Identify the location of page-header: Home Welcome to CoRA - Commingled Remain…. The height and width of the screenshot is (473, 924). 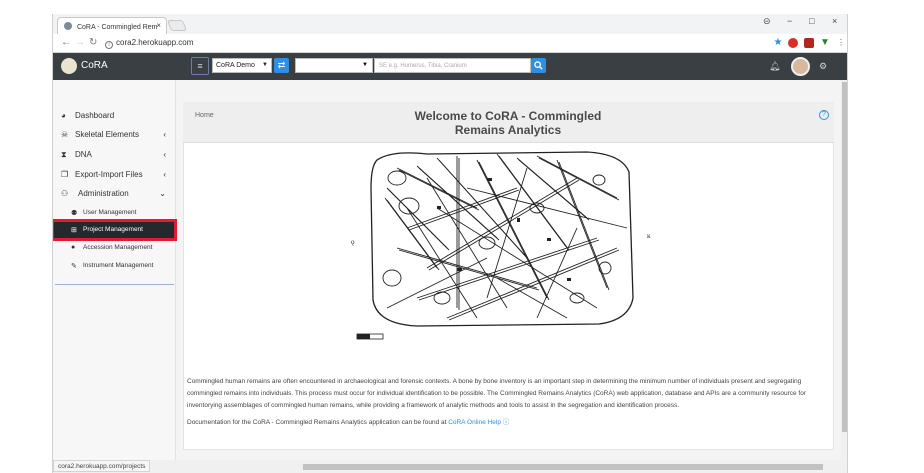
(508, 122).